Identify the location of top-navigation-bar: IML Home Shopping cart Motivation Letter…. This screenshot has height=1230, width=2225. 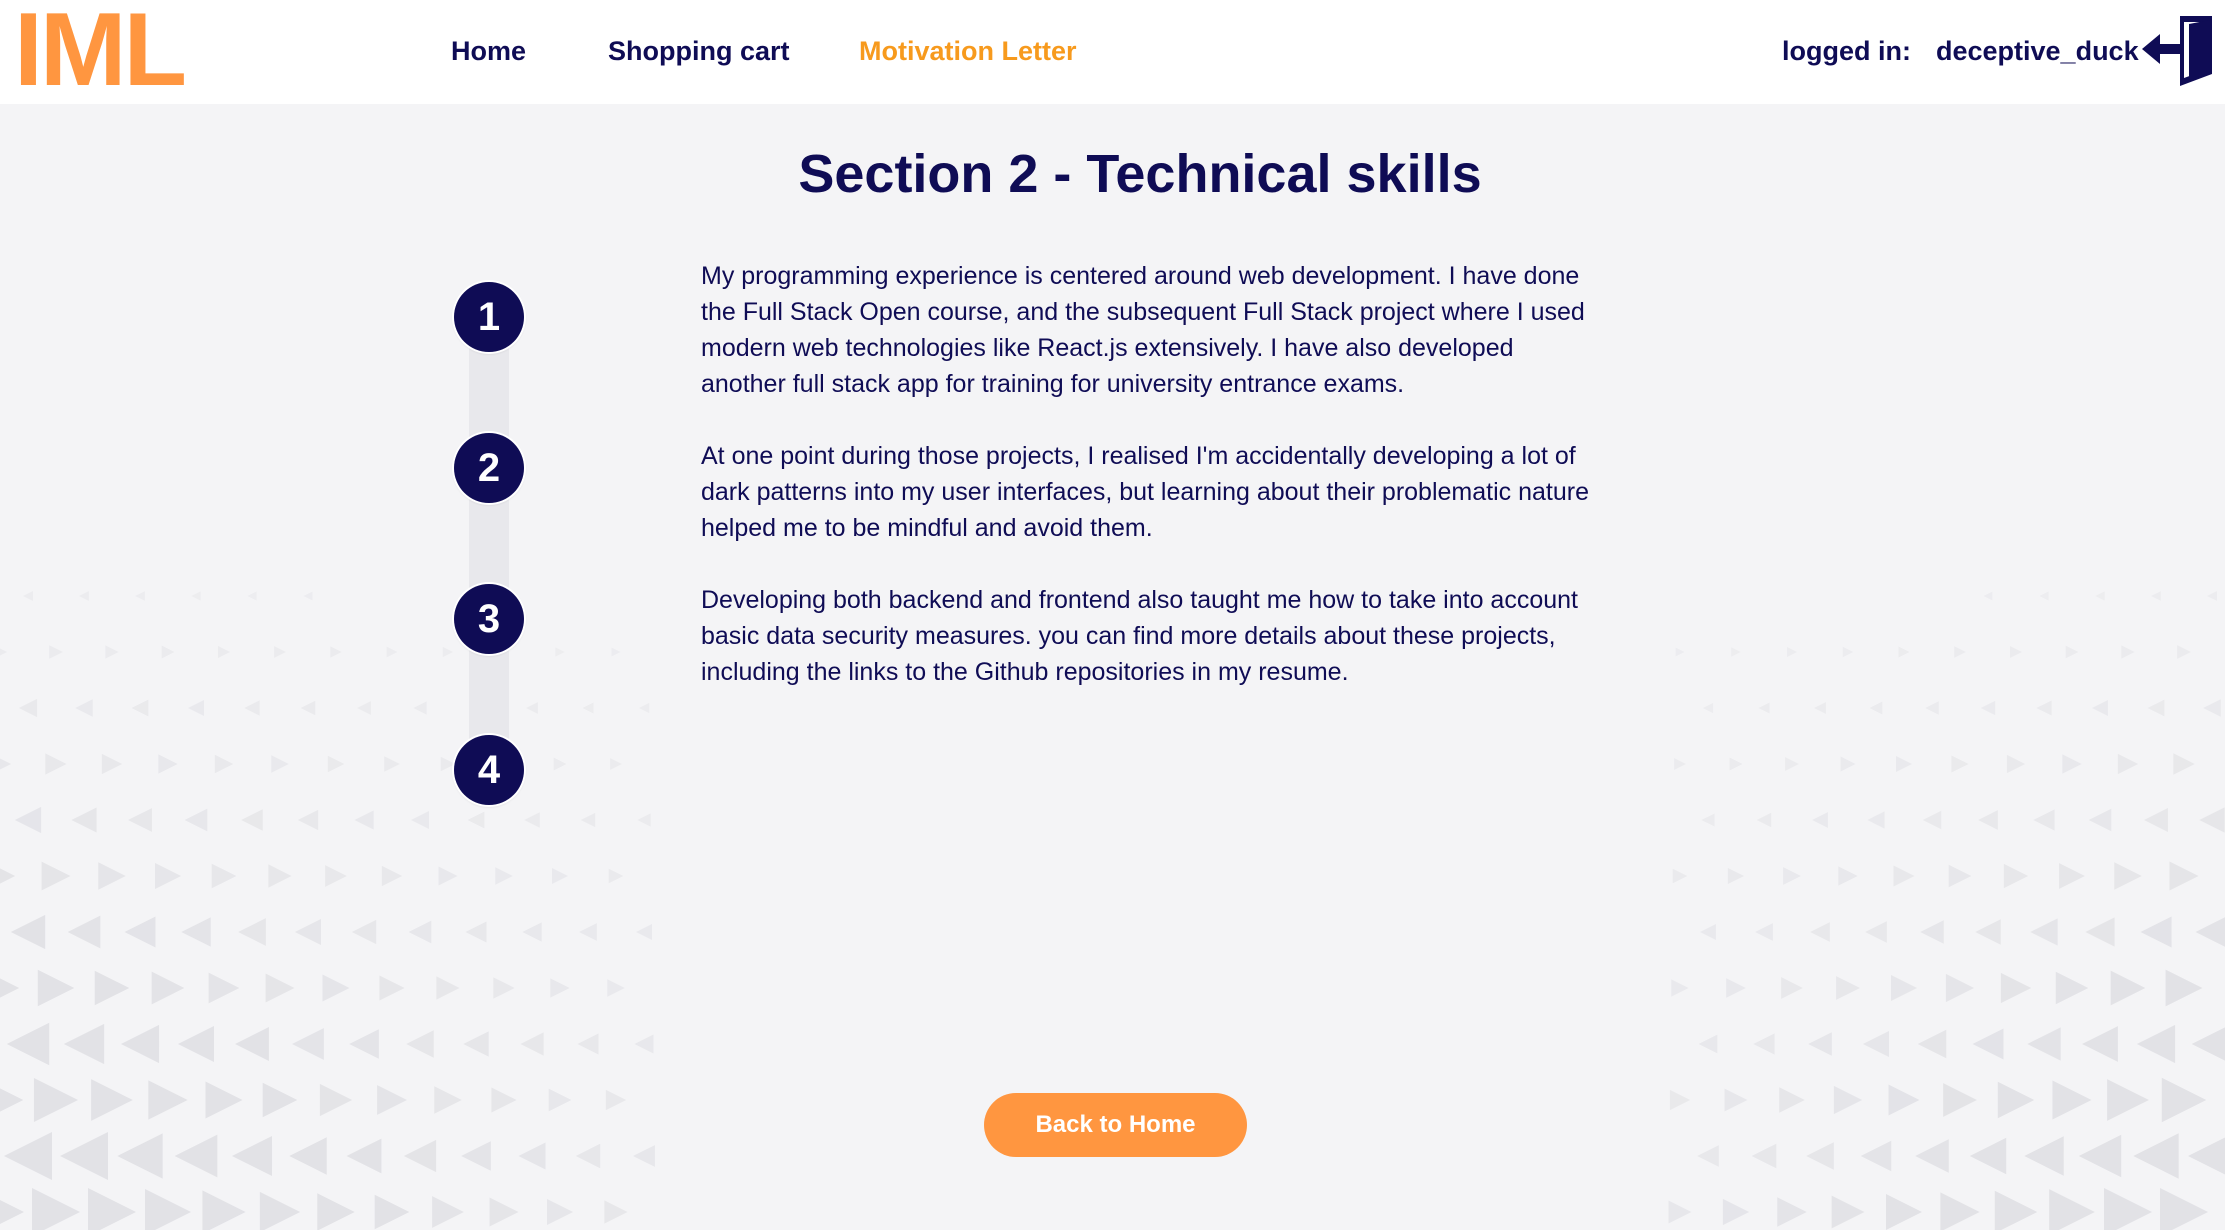
(1112, 52).